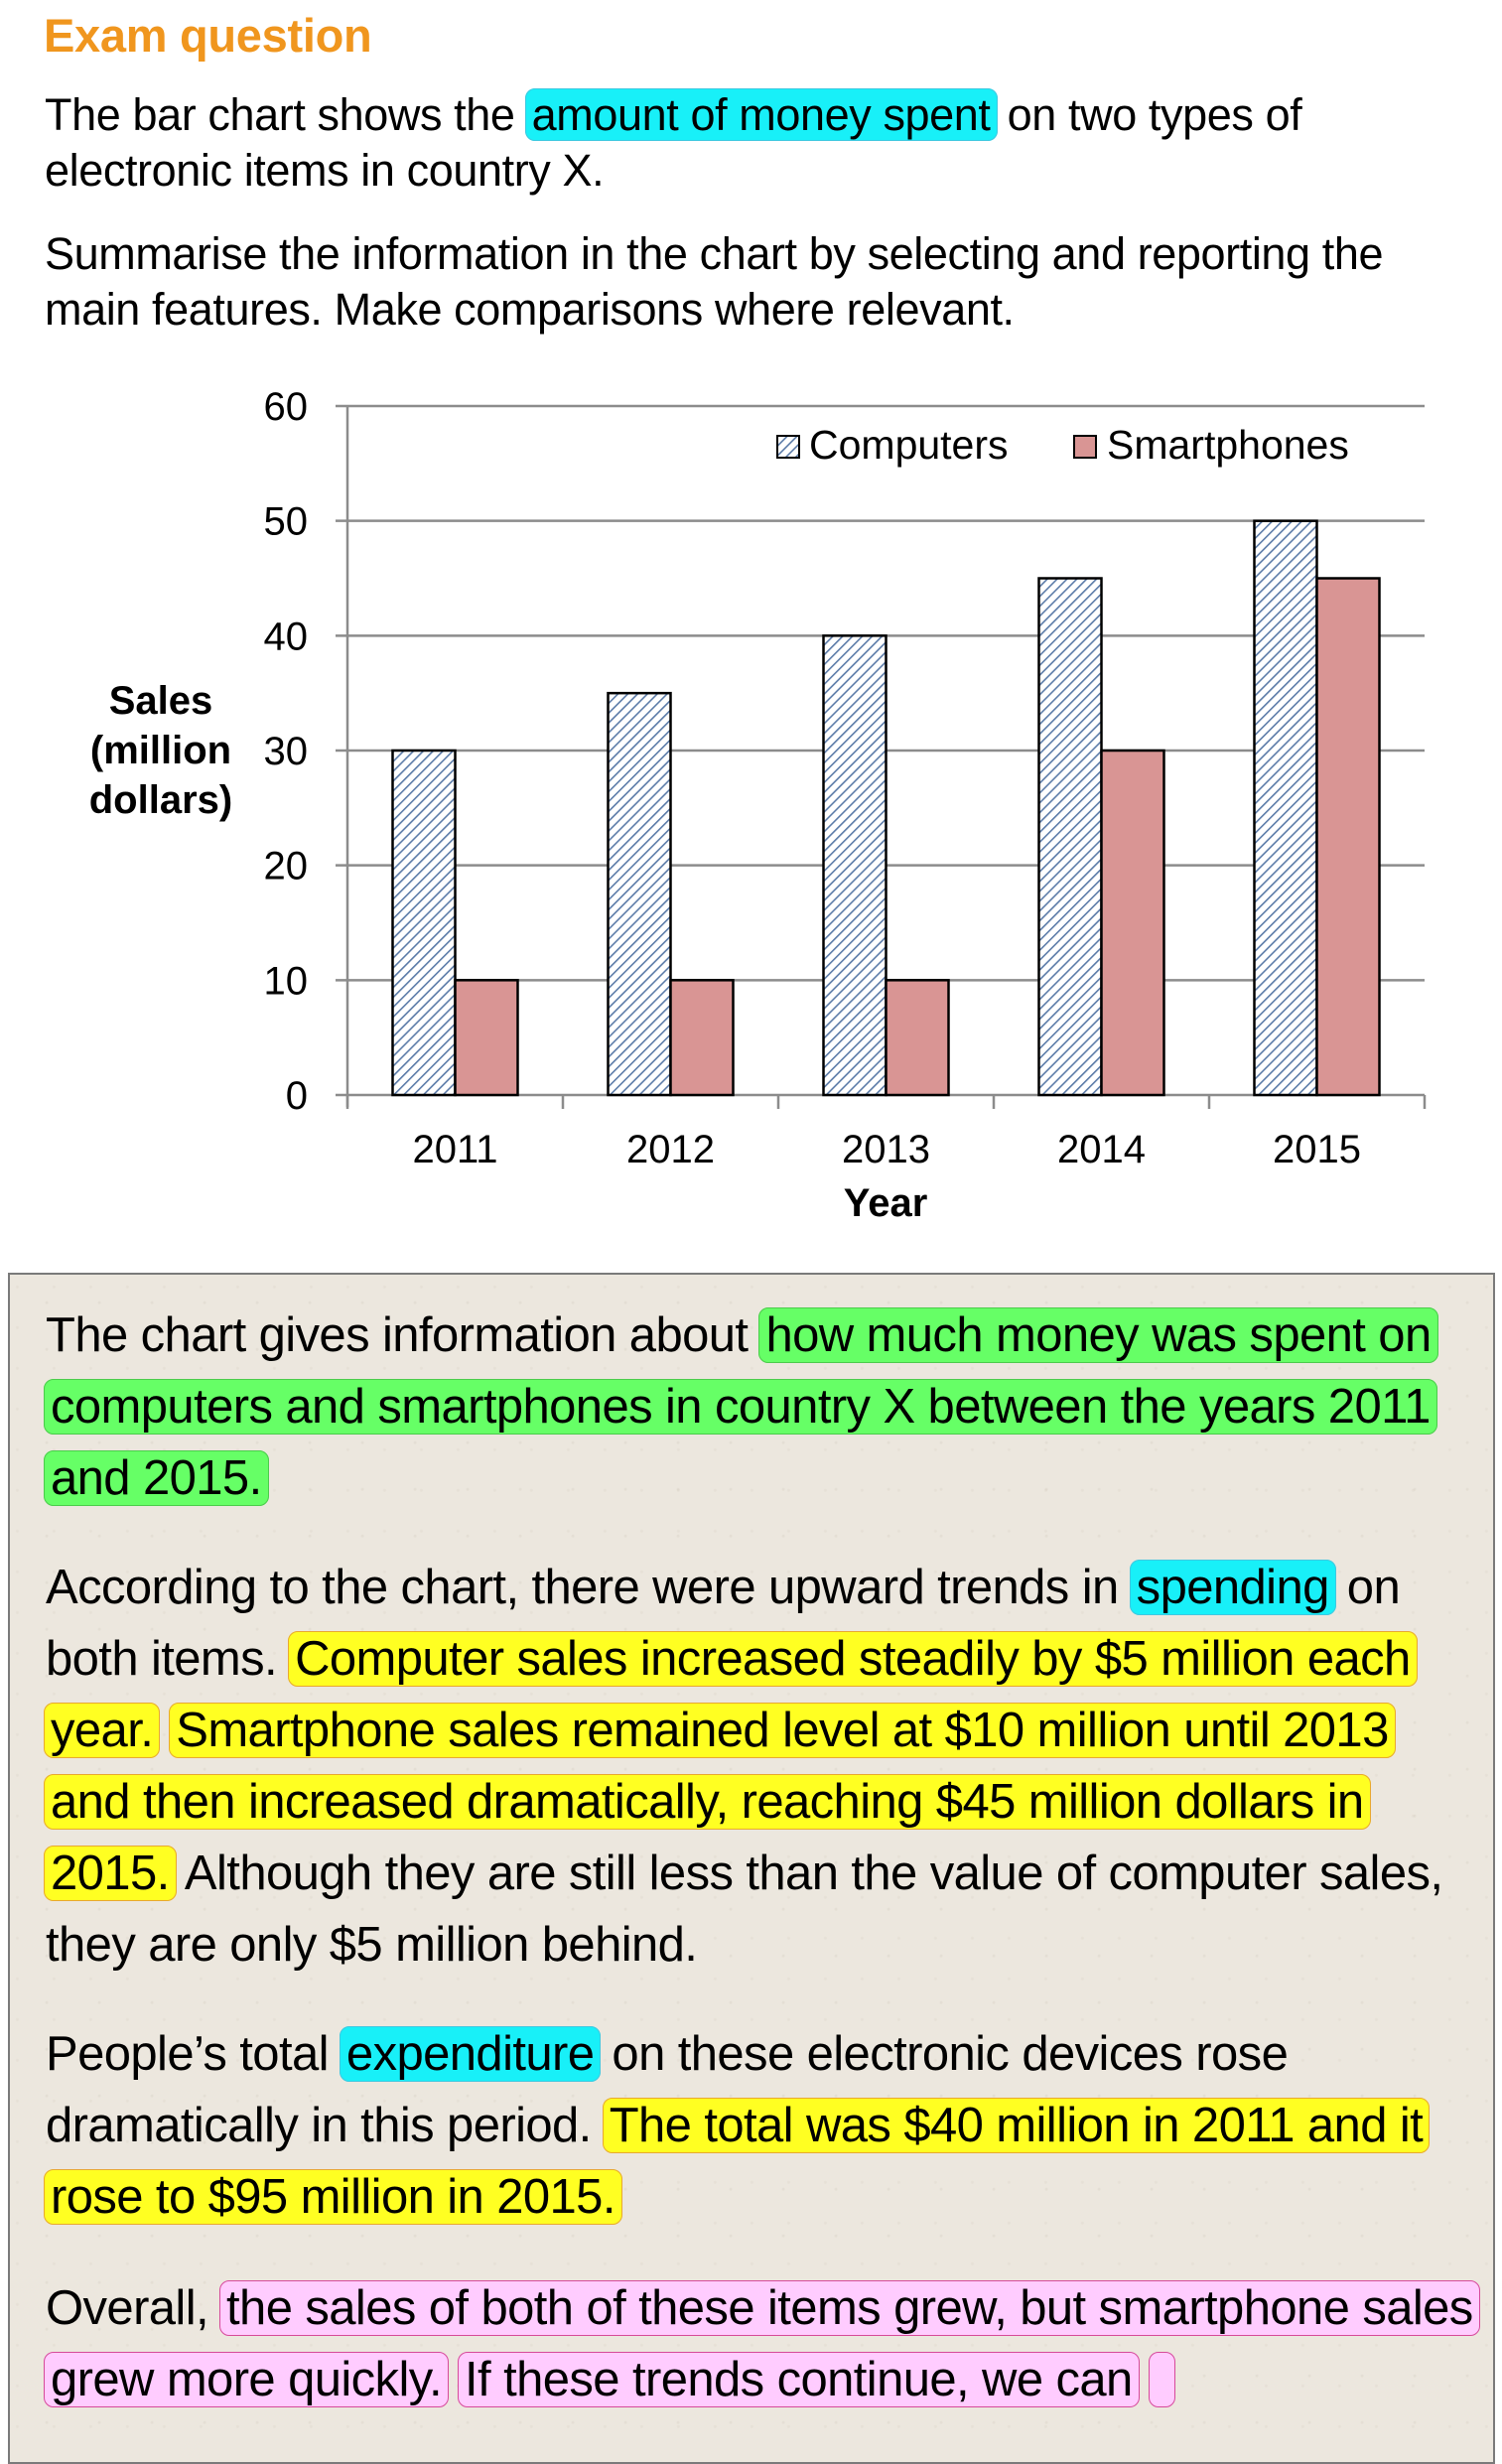 Image resolution: width=1502 pixels, height=2464 pixels. What do you see at coordinates (799, 2379) in the screenshot?
I see `highlight-pink: If these trends continue, we can` at bounding box center [799, 2379].